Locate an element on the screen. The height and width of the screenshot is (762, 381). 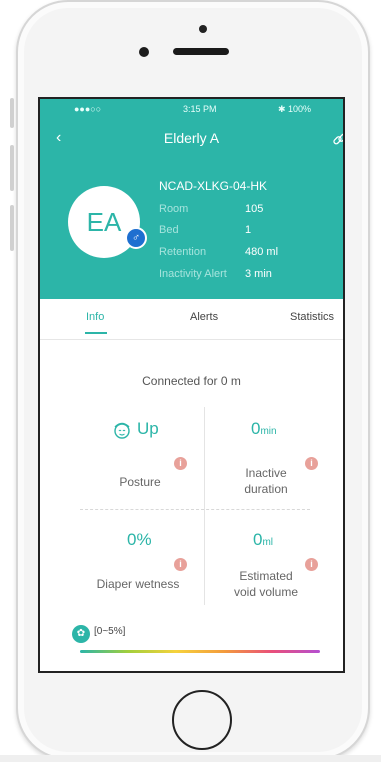
posture-info-icon: i is located at coordinates (180, 463).